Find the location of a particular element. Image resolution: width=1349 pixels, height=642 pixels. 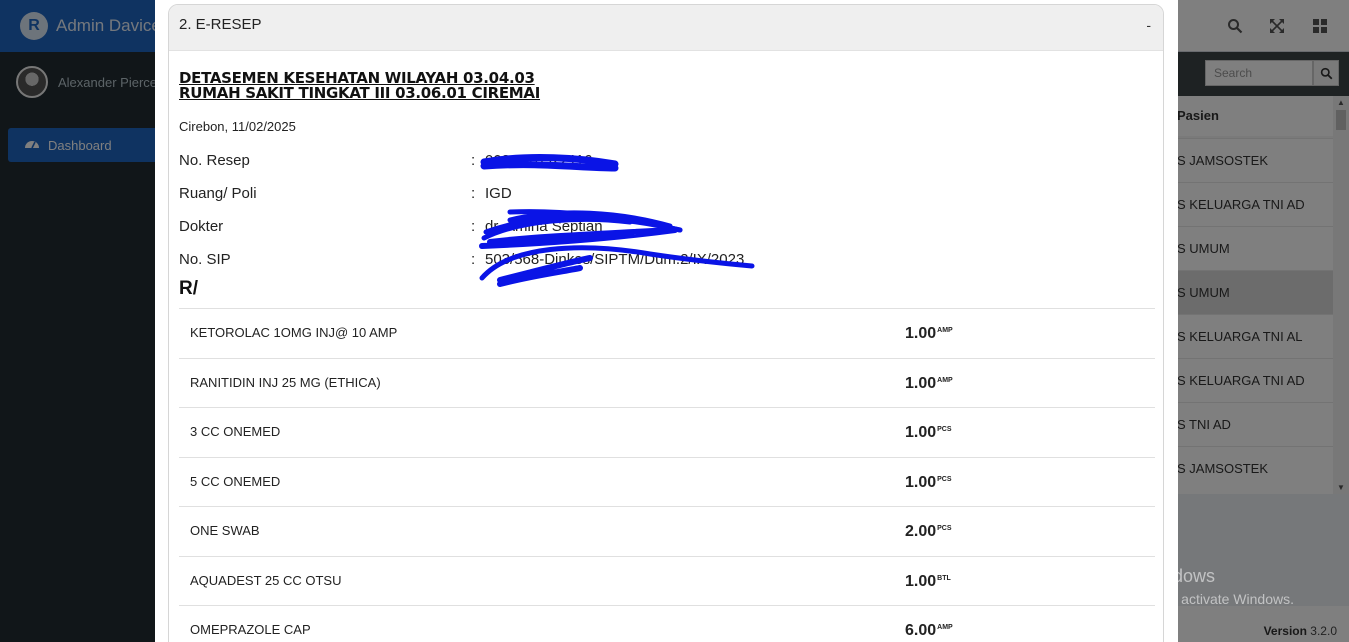

medication-name: AQUADEST 25 CC OTSU is located at coordinates (266, 580).